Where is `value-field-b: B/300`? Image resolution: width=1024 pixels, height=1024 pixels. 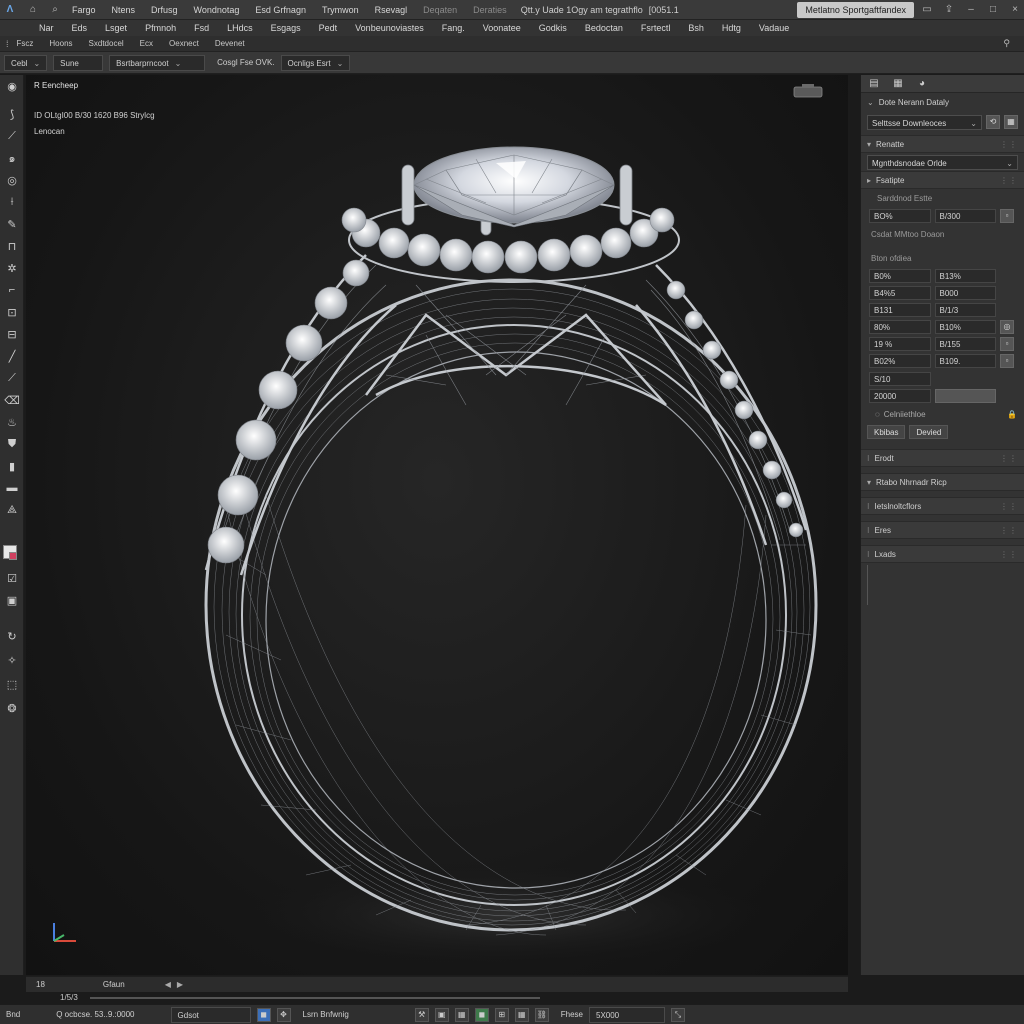
value-field-b: B/300 is located at coordinates (965, 216).